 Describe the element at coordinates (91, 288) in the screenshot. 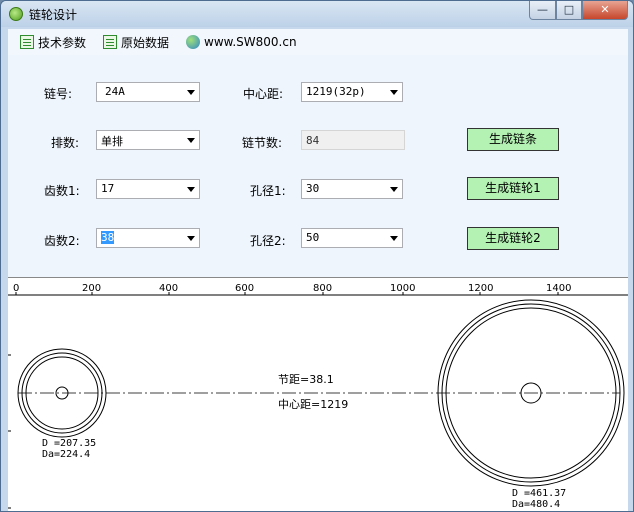

I see `ruler-tick-label: 200` at that location.